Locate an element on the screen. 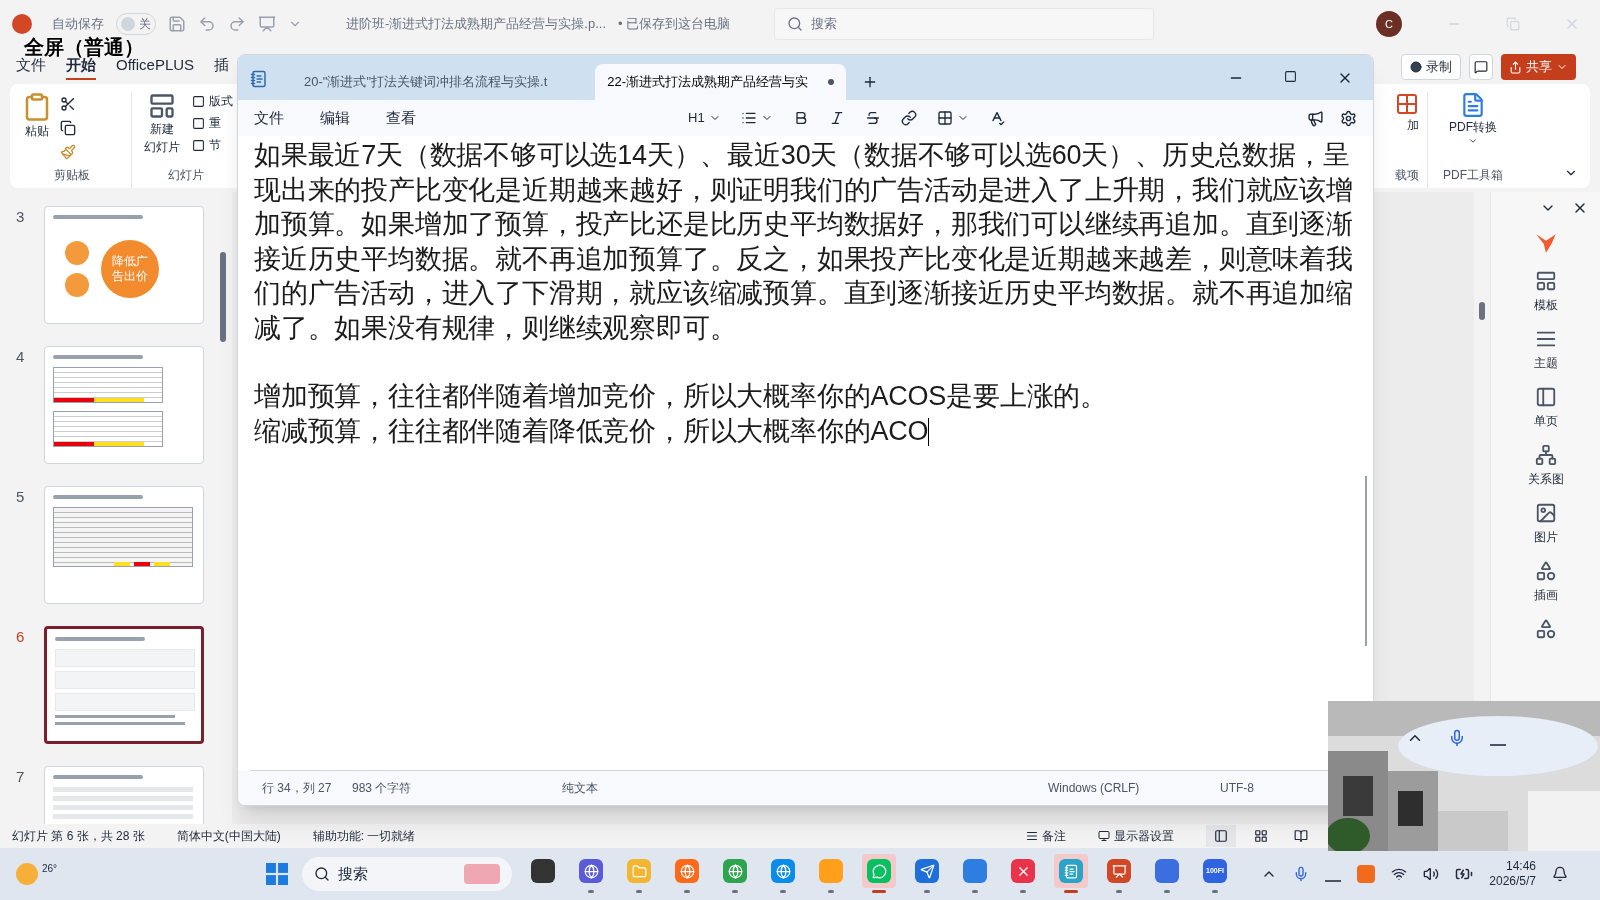  document-tab: 20-"渐进式"打法关键词冲排名流程与实操.t is located at coordinates (442, 82).